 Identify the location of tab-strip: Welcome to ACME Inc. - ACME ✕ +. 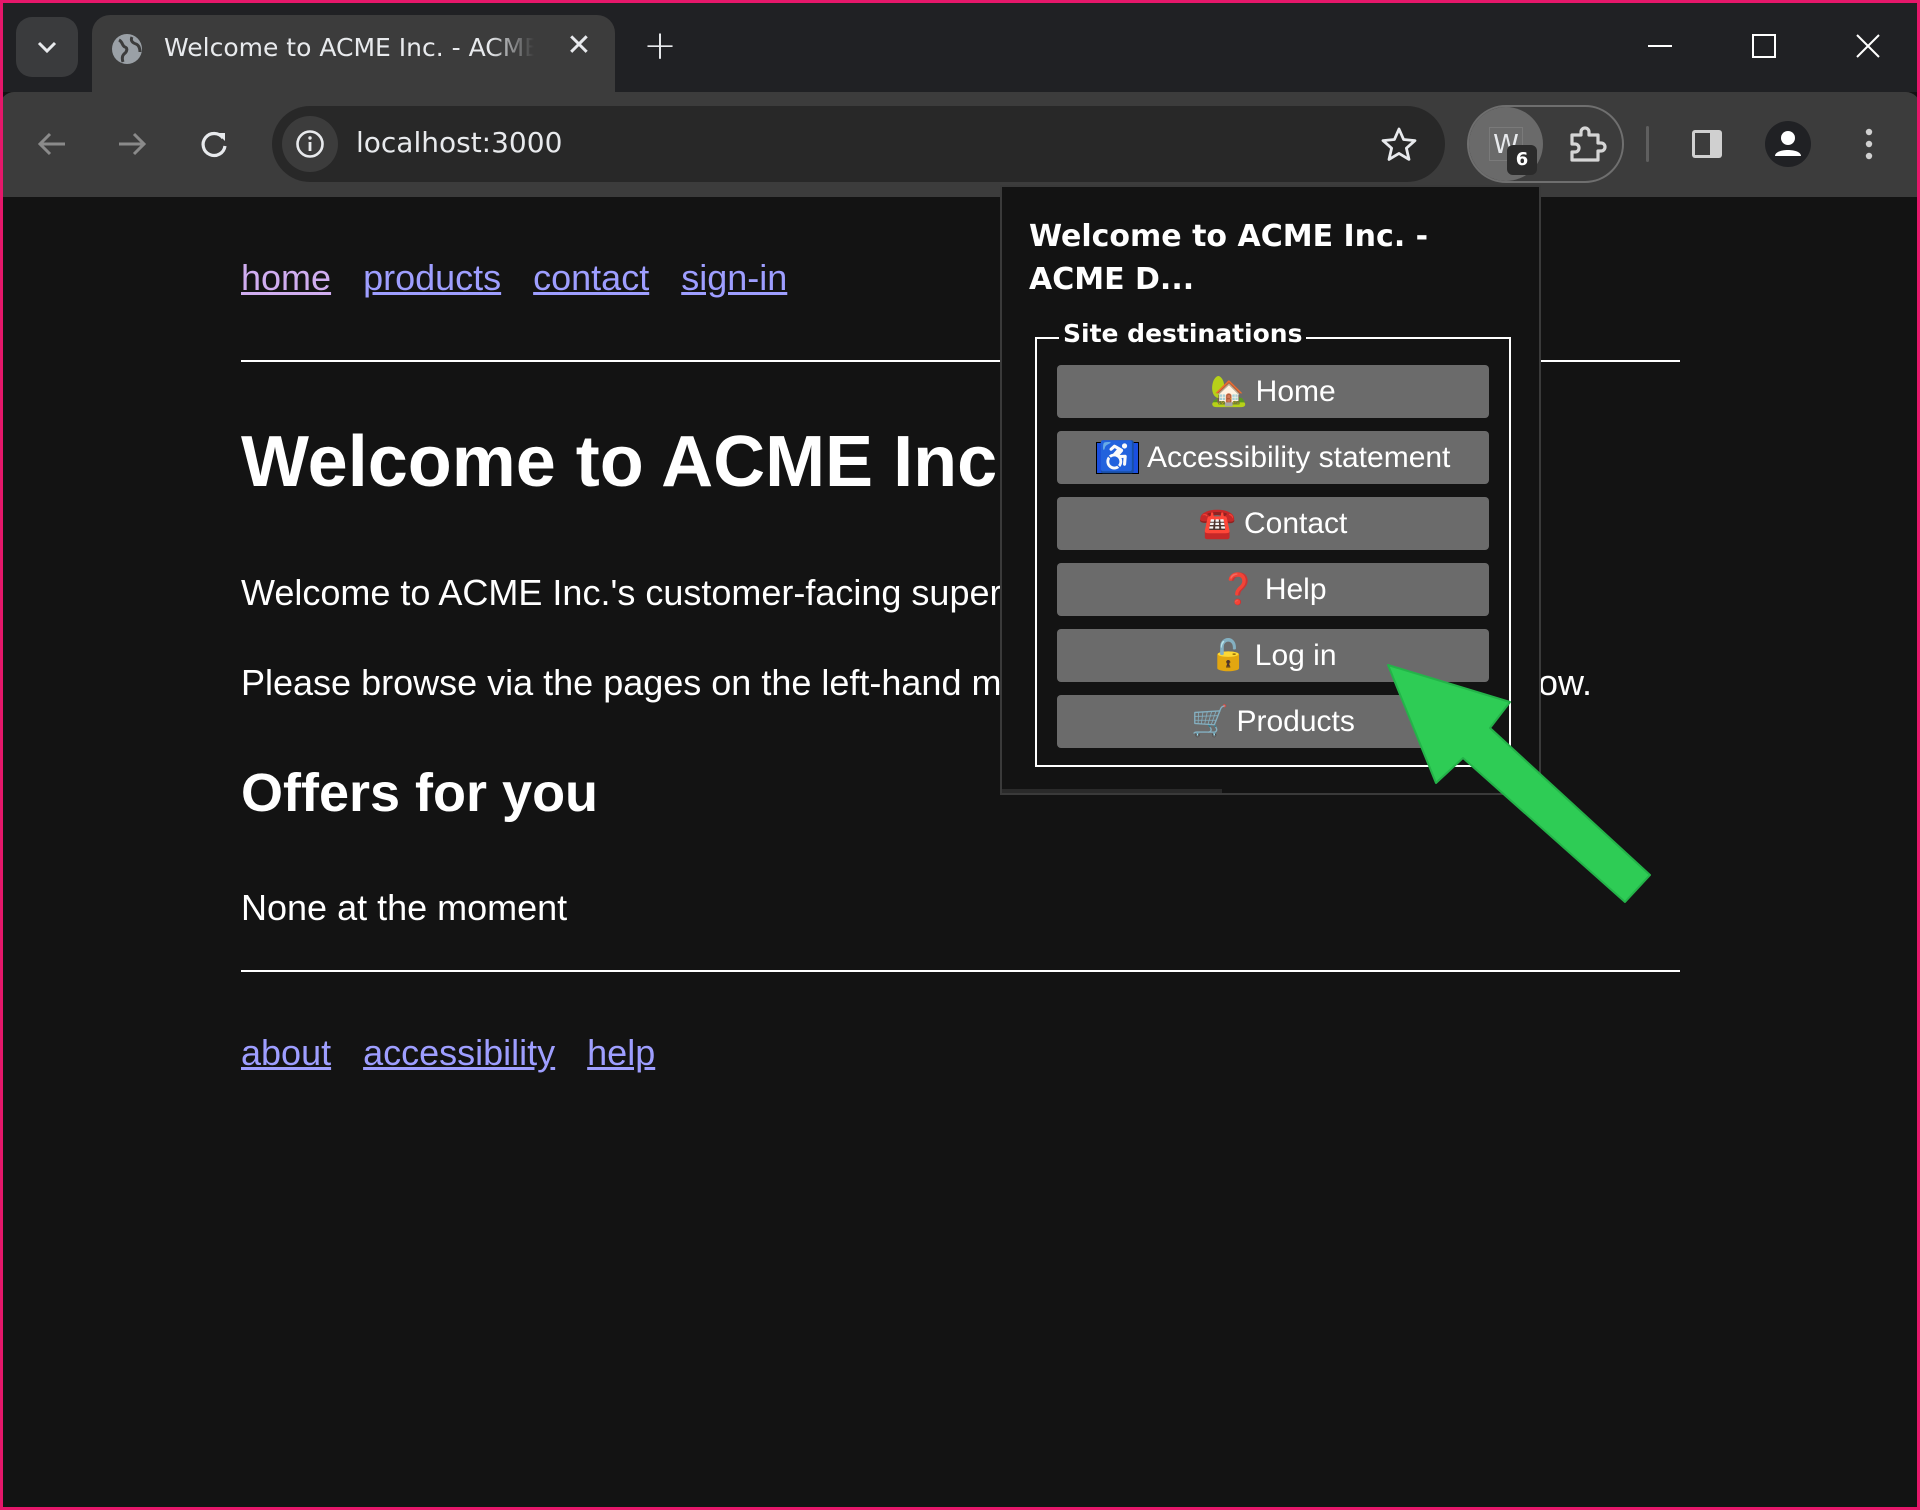
(960, 46).